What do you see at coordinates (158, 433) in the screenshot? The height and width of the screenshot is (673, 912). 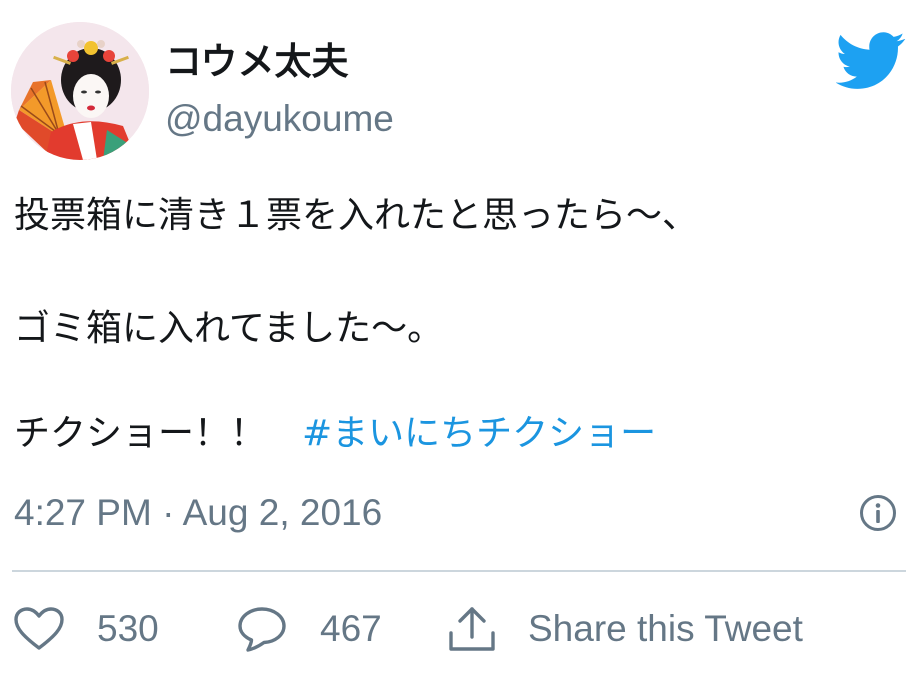 I see `tweet-text-exclaim: チクショー！！` at bounding box center [158, 433].